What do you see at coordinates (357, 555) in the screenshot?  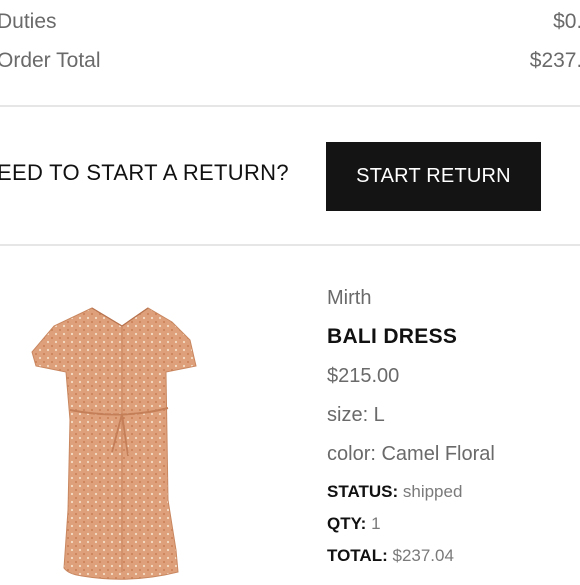 I see `total-label: TOTAL:` at bounding box center [357, 555].